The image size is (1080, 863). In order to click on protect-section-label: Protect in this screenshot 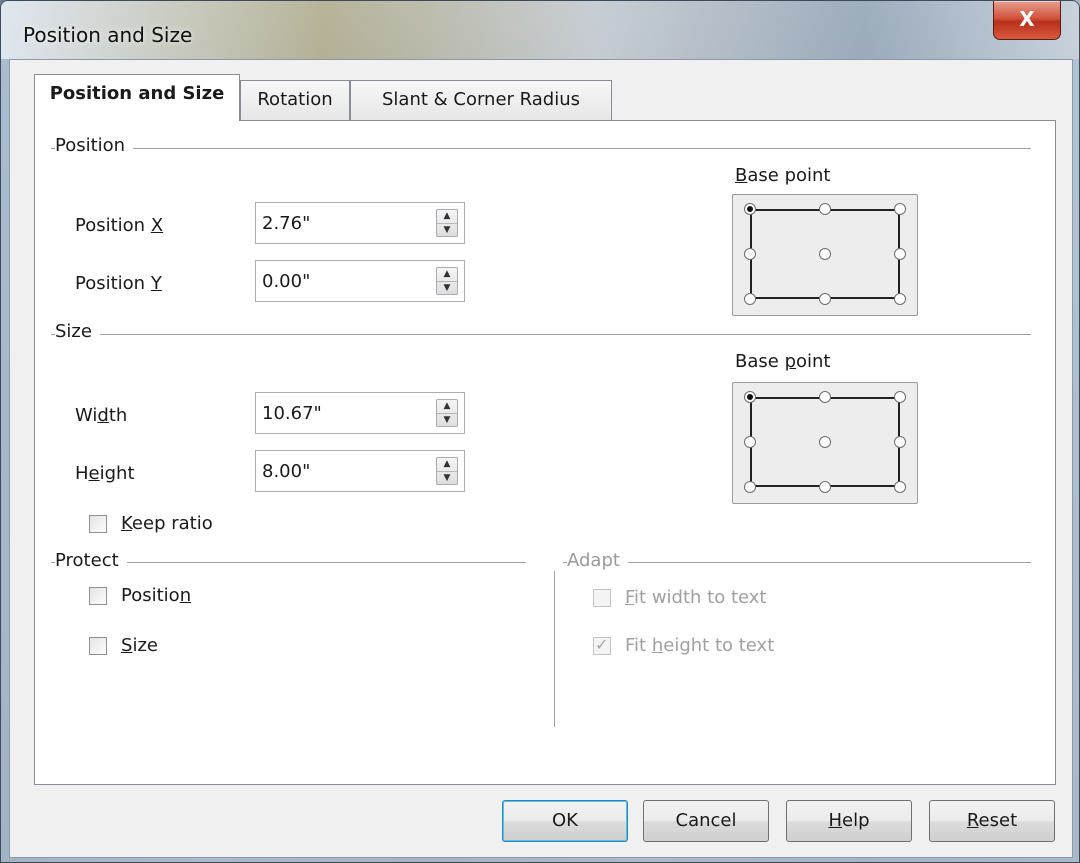, I will do `click(91, 560)`.